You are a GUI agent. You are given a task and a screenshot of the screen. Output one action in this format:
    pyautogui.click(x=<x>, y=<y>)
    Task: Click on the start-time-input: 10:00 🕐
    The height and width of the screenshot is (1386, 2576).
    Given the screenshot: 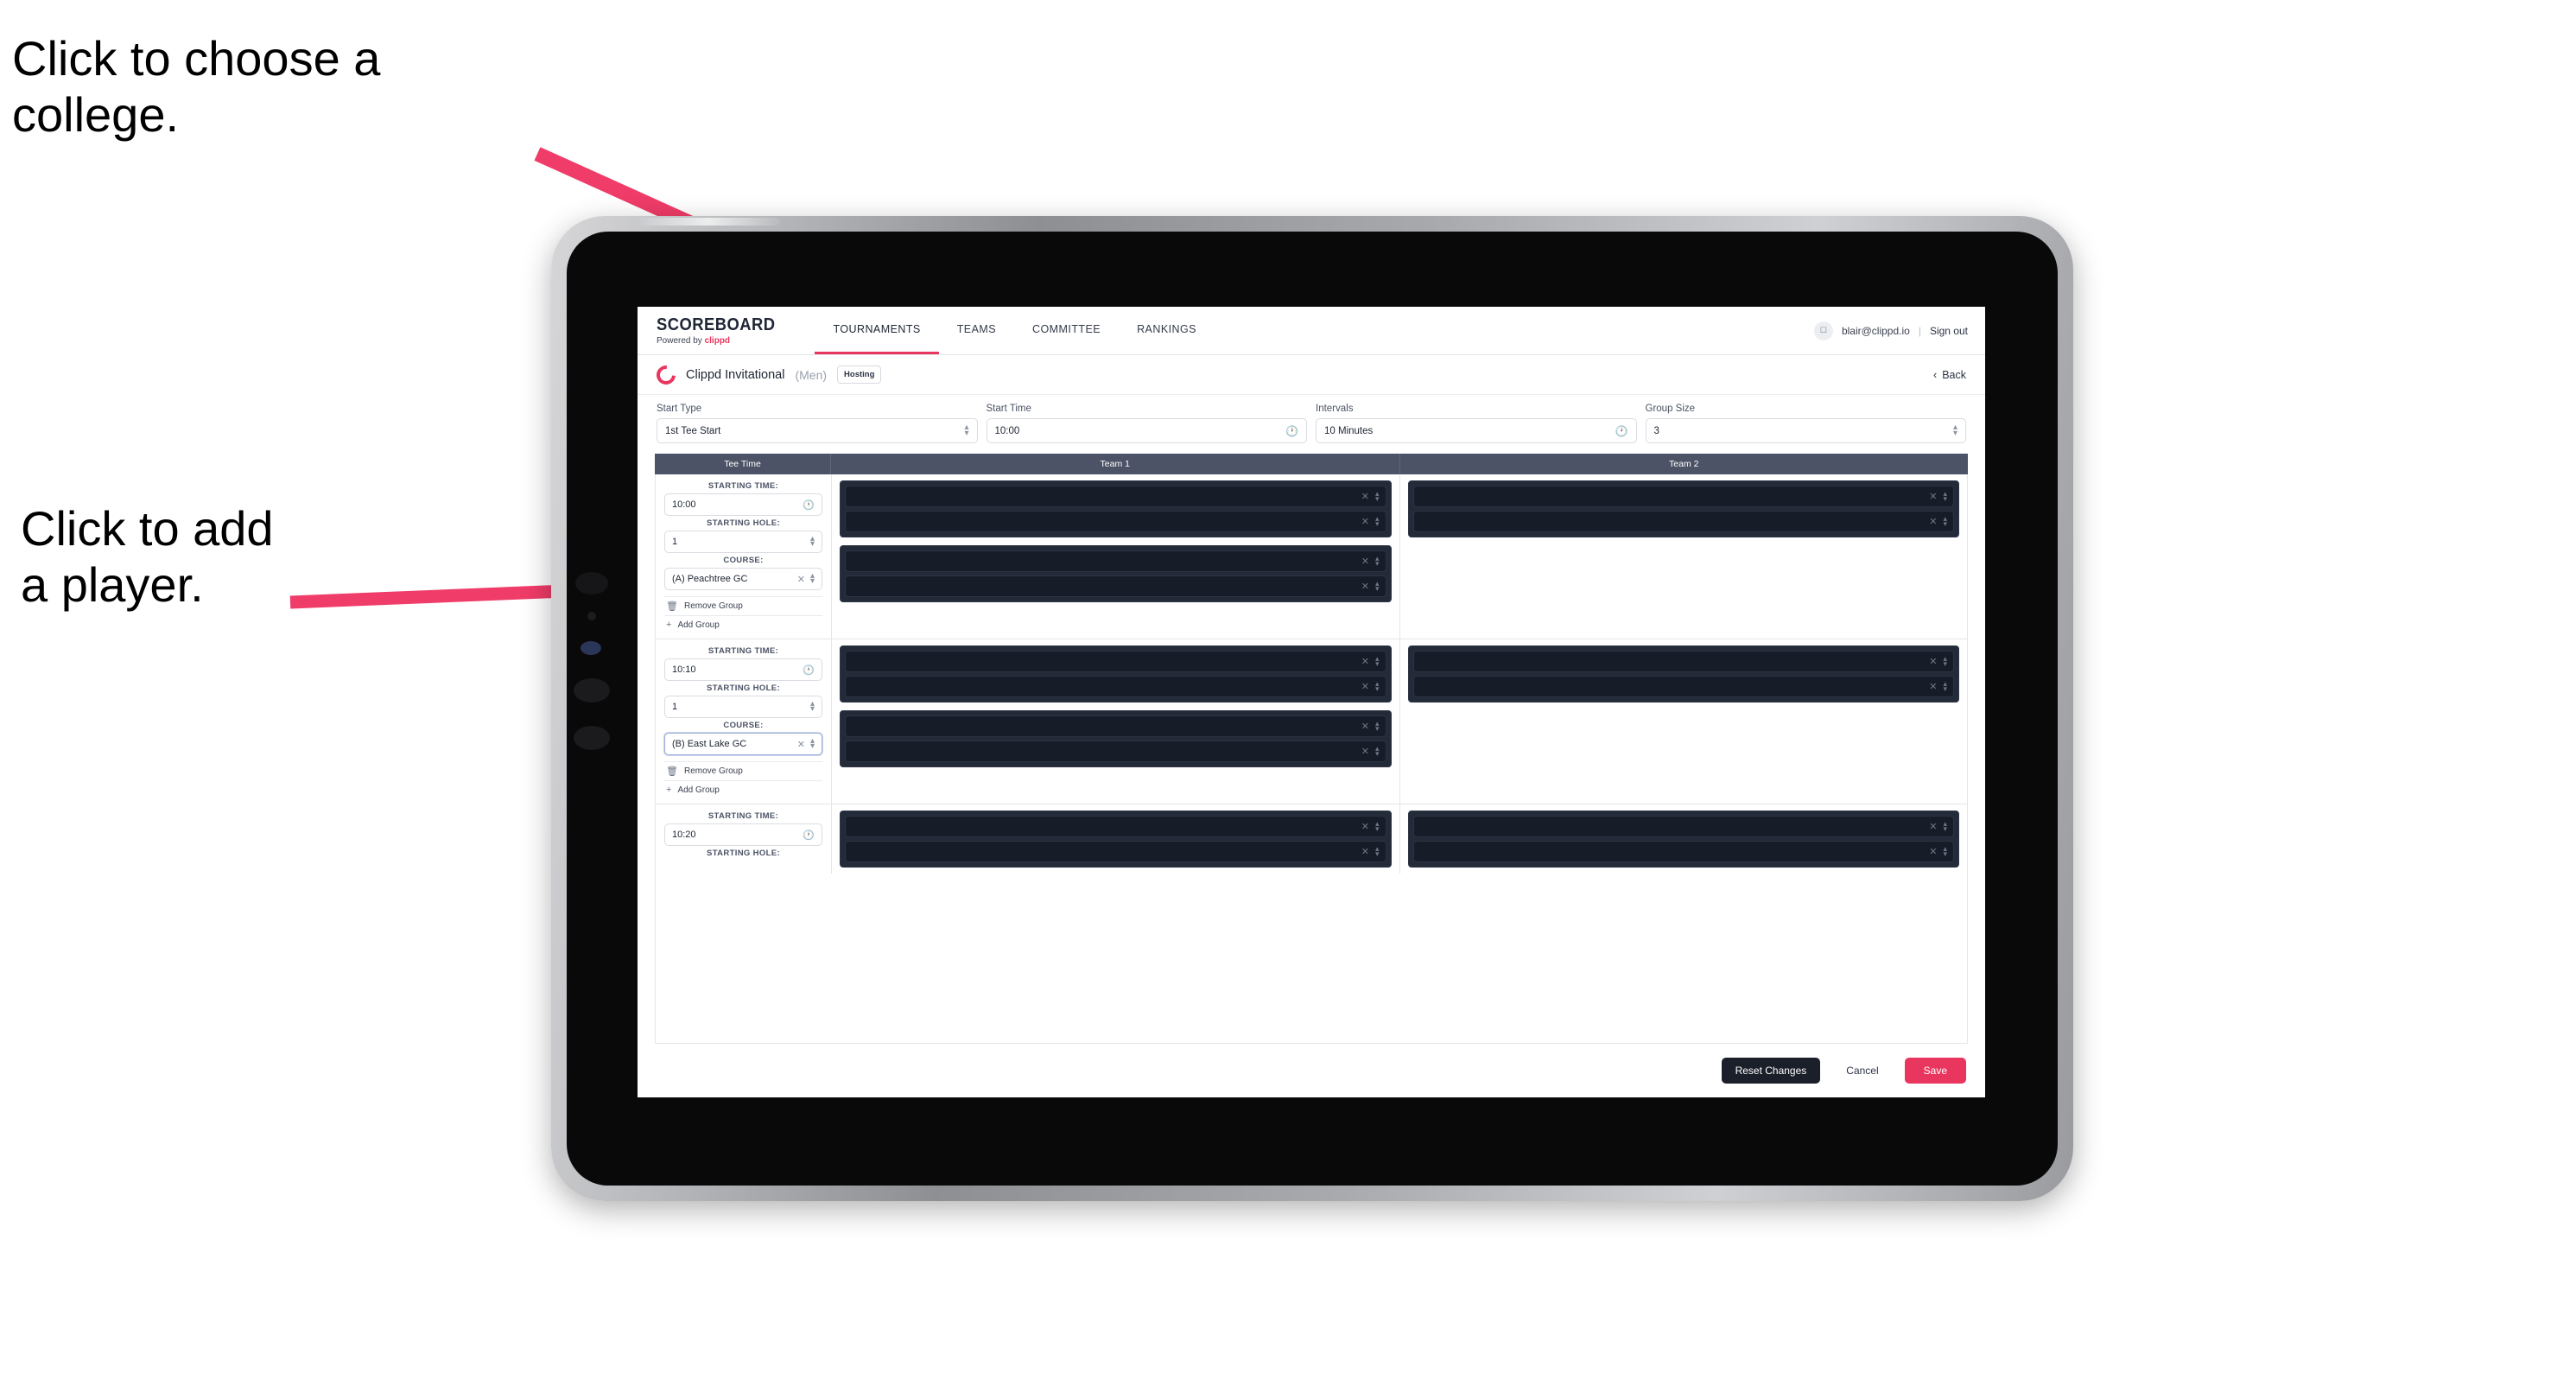 What is the action you would take?
    pyautogui.click(x=1146, y=430)
    